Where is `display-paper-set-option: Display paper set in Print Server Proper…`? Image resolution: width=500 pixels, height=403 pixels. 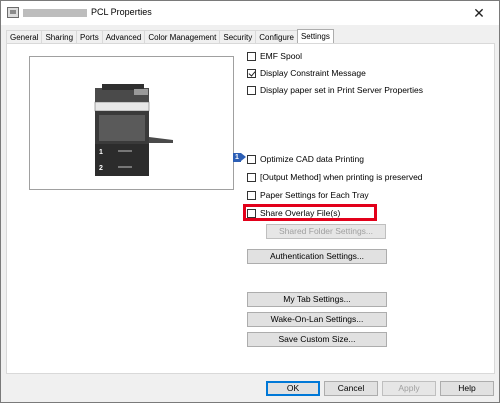 display-paper-set-option: Display paper set in Print Server Proper… is located at coordinates (335, 90).